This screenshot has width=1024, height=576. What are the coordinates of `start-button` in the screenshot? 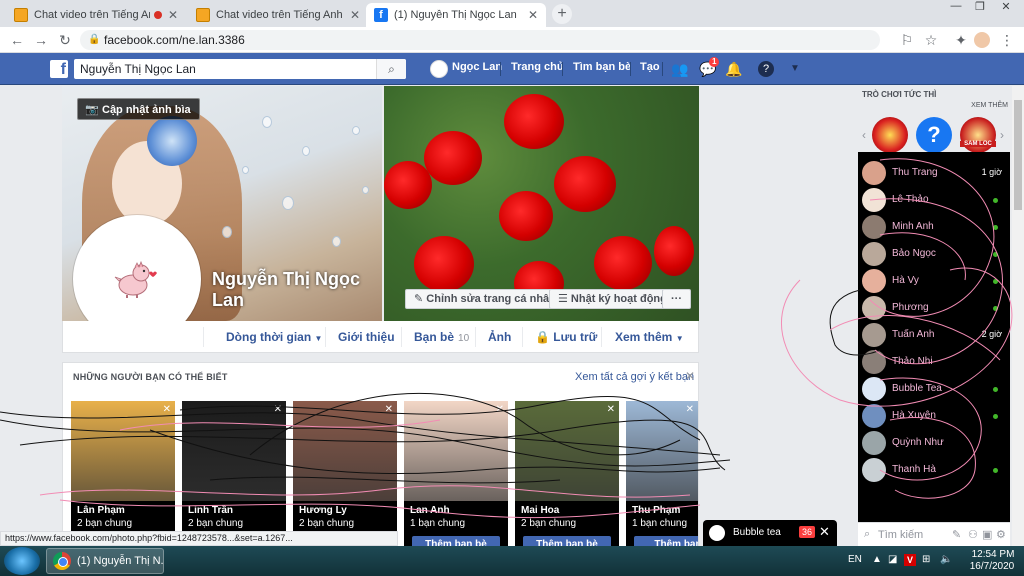 It's located at (22, 561).